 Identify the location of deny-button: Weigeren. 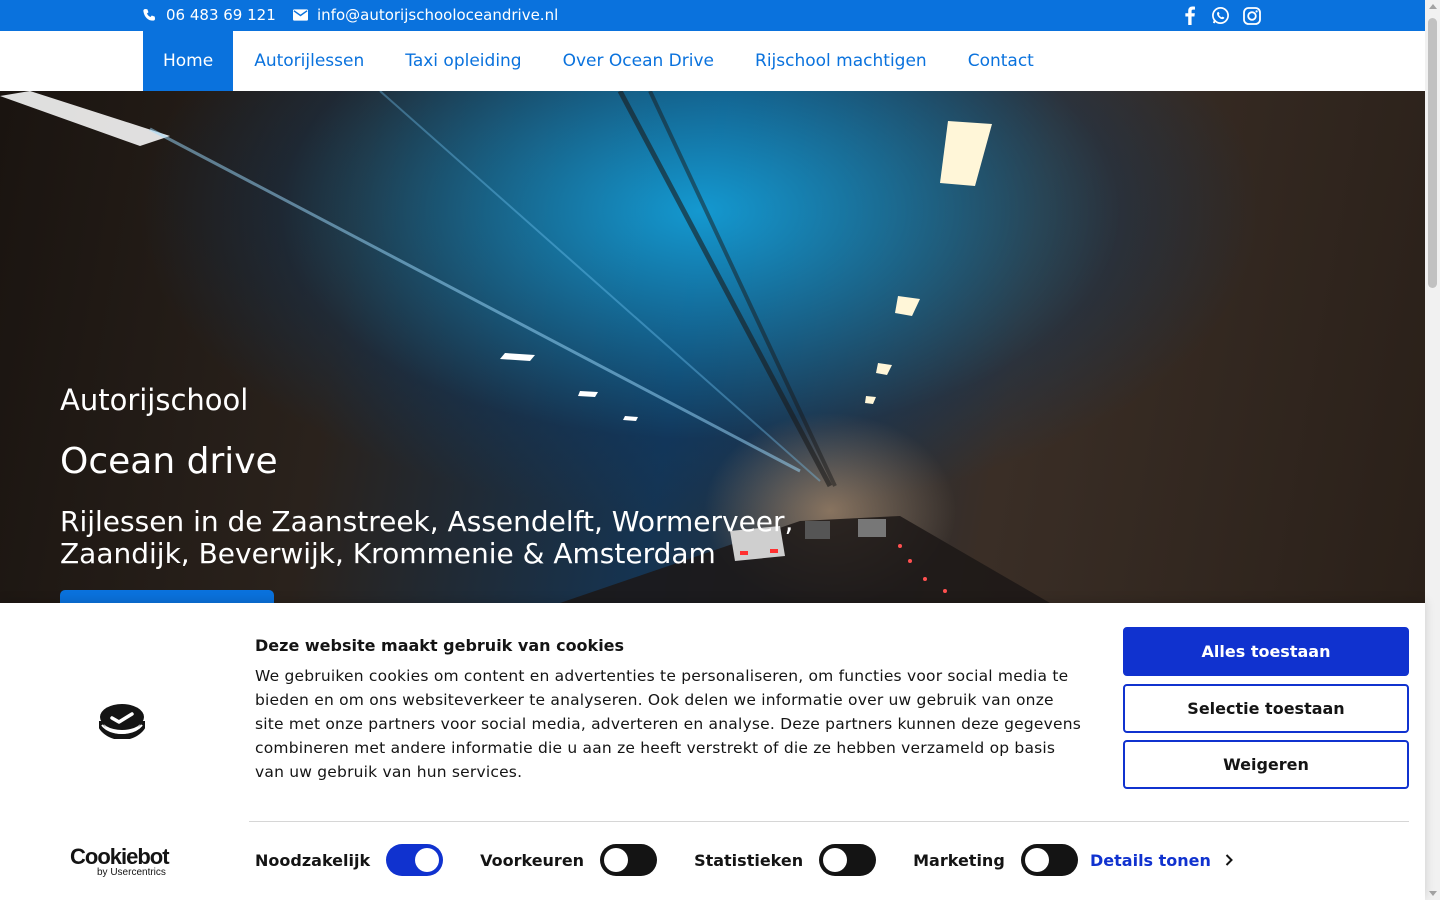
(1266, 764).